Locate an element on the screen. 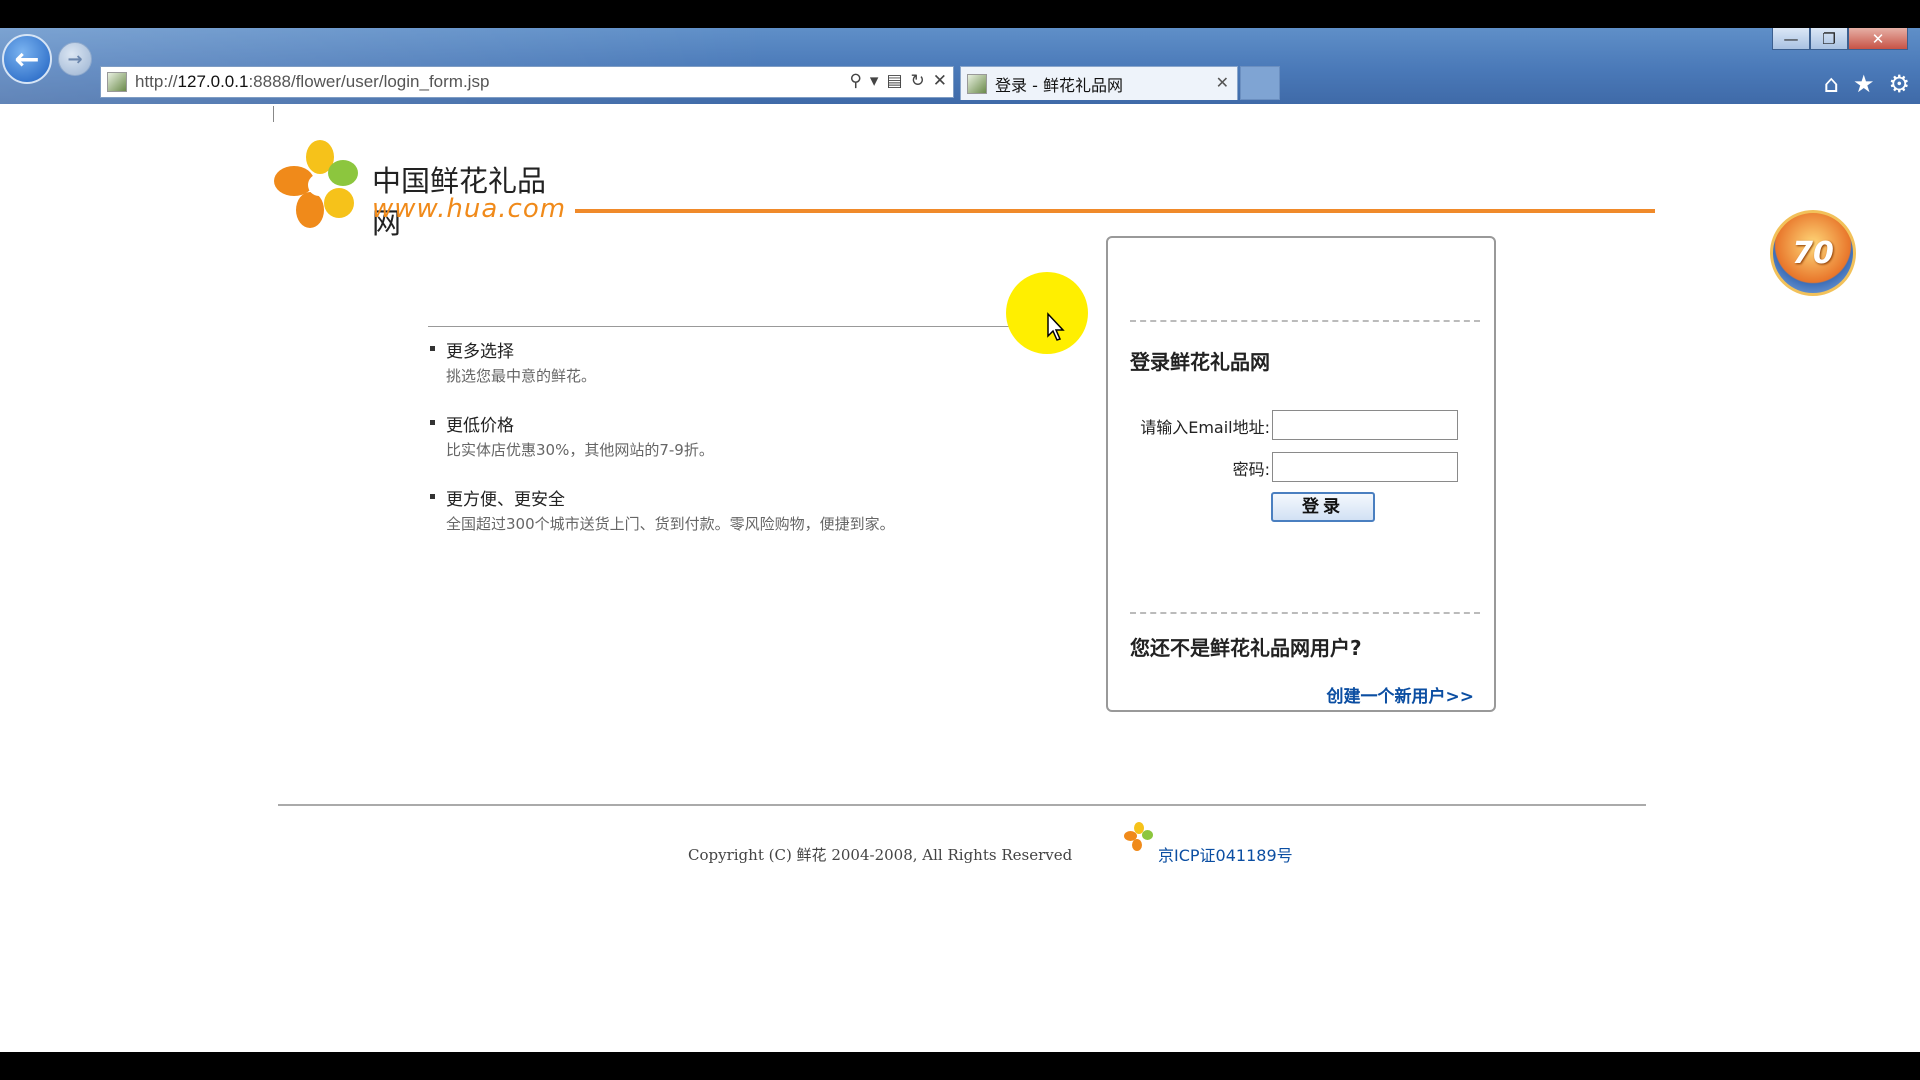 This screenshot has width=1920, height=1080. feature-title: 更低价格 is located at coordinates (480, 426).